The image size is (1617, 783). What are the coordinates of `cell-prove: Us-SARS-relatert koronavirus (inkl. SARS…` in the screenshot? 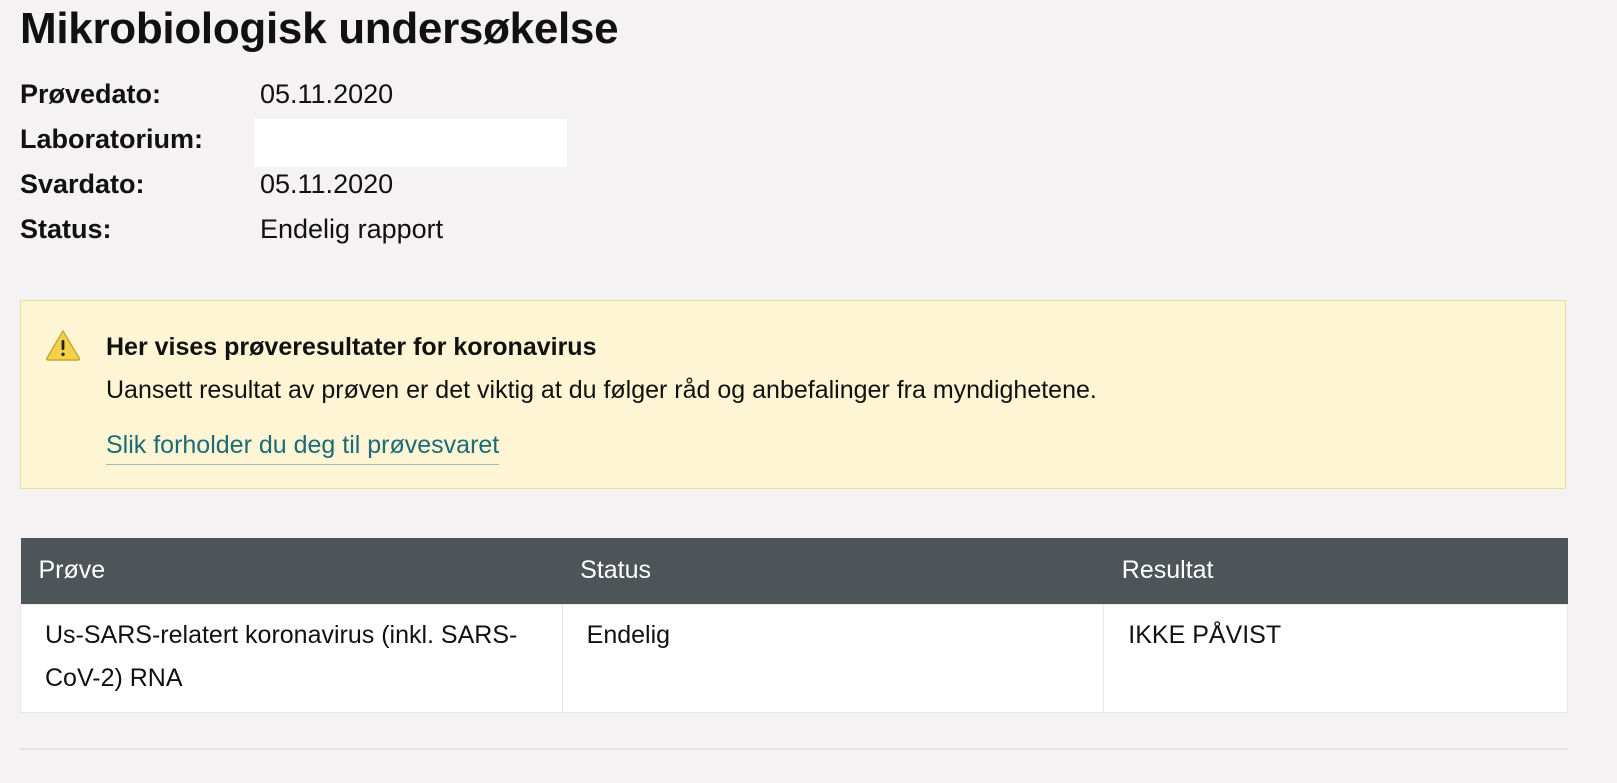 It's located at (291, 658).